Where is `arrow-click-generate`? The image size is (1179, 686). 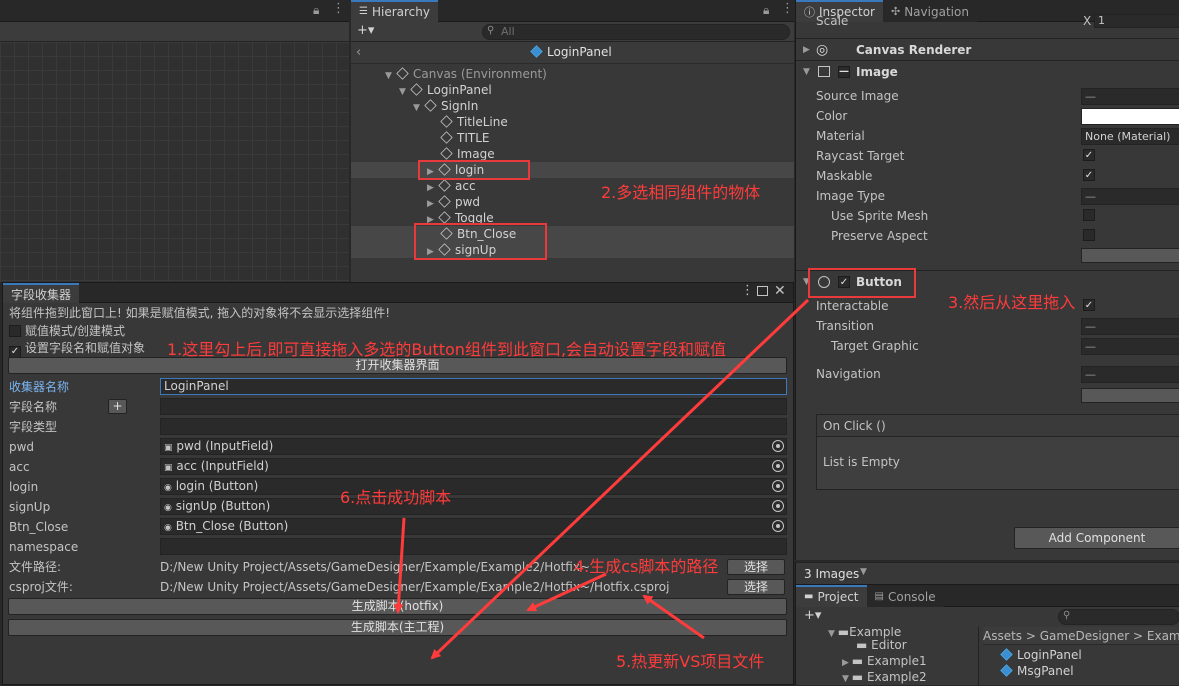
arrow-click-generate is located at coordinates (399, 565).